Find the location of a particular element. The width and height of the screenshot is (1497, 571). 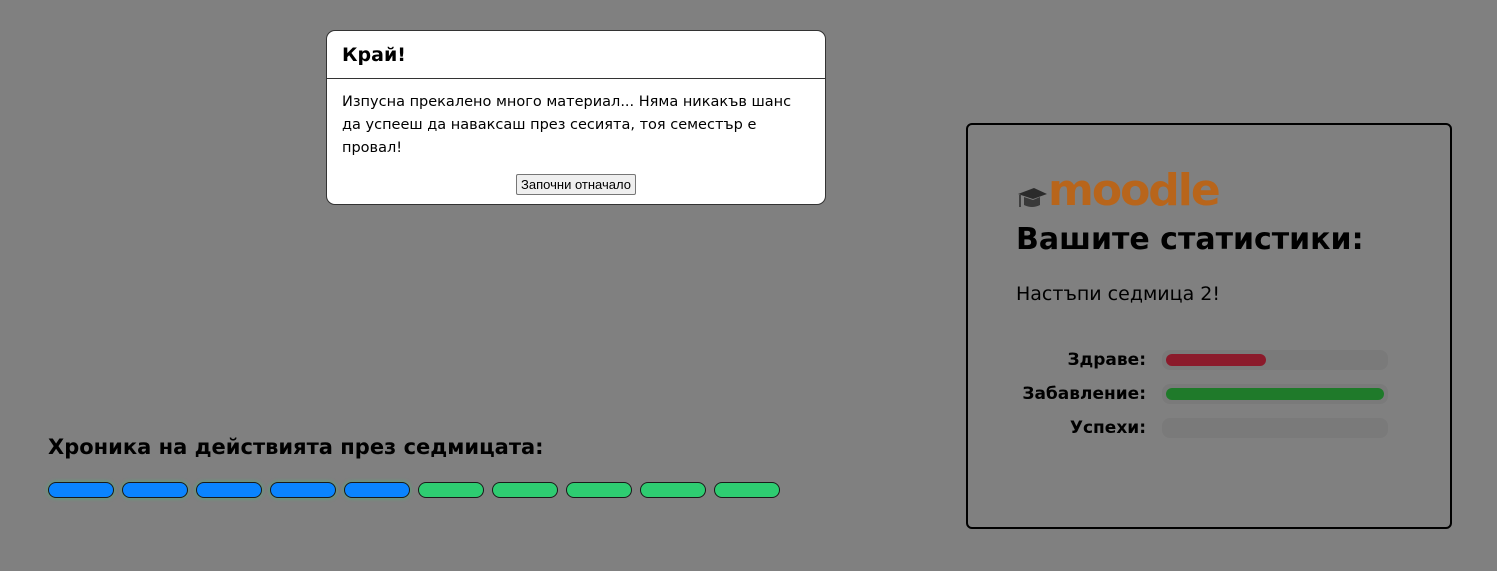

timeline-title: Хроника на действията през седмицата: is located at coordinates (296, 447).